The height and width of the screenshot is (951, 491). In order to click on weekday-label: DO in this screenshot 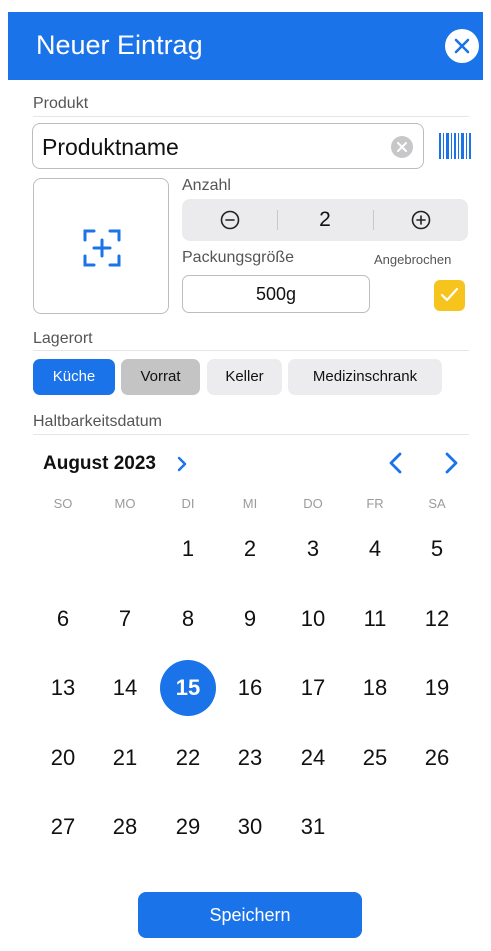, I will do `click(313, 503)`.